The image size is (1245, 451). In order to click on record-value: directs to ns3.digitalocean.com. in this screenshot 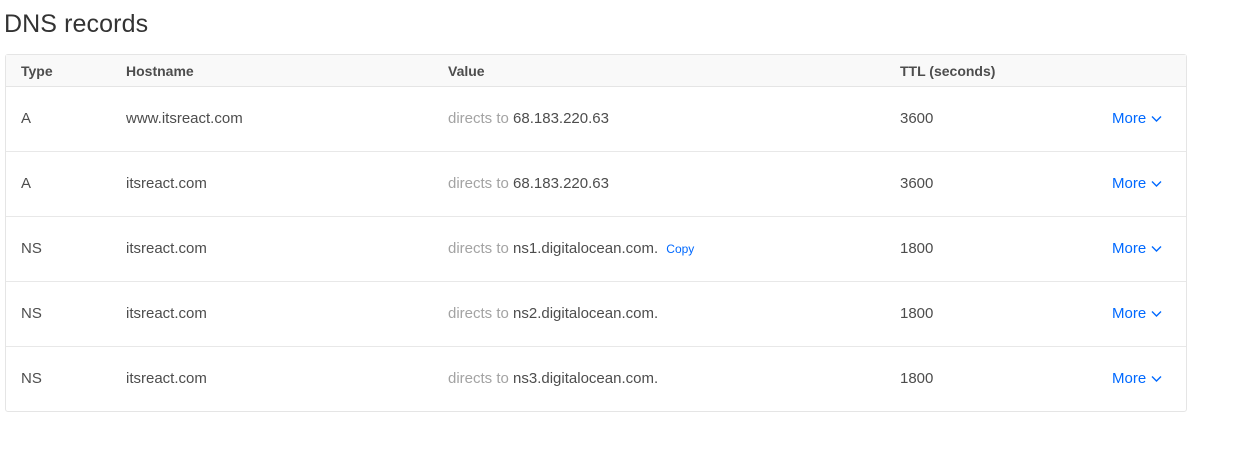, I will do `click(553, 378)`.